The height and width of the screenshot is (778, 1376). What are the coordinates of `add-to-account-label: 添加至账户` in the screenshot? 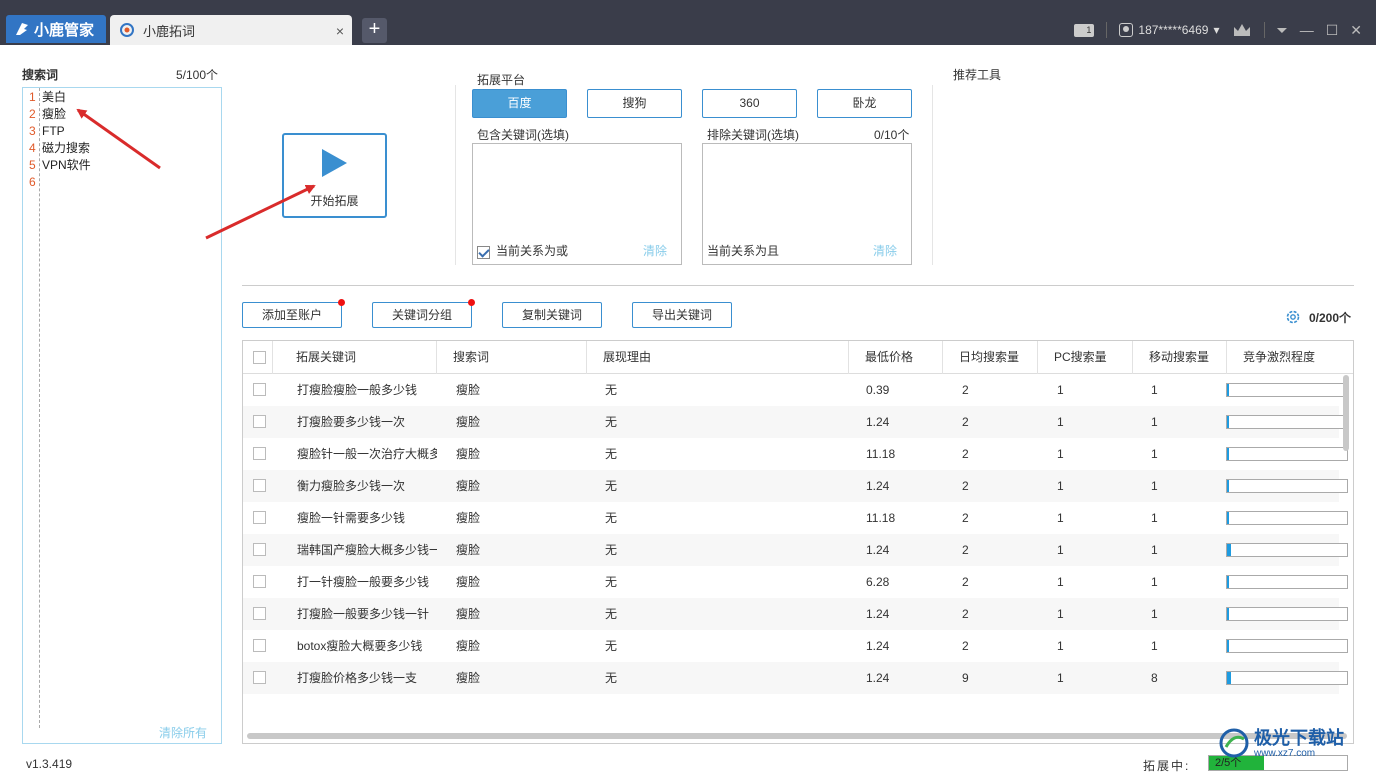 It's located at (291, 315).